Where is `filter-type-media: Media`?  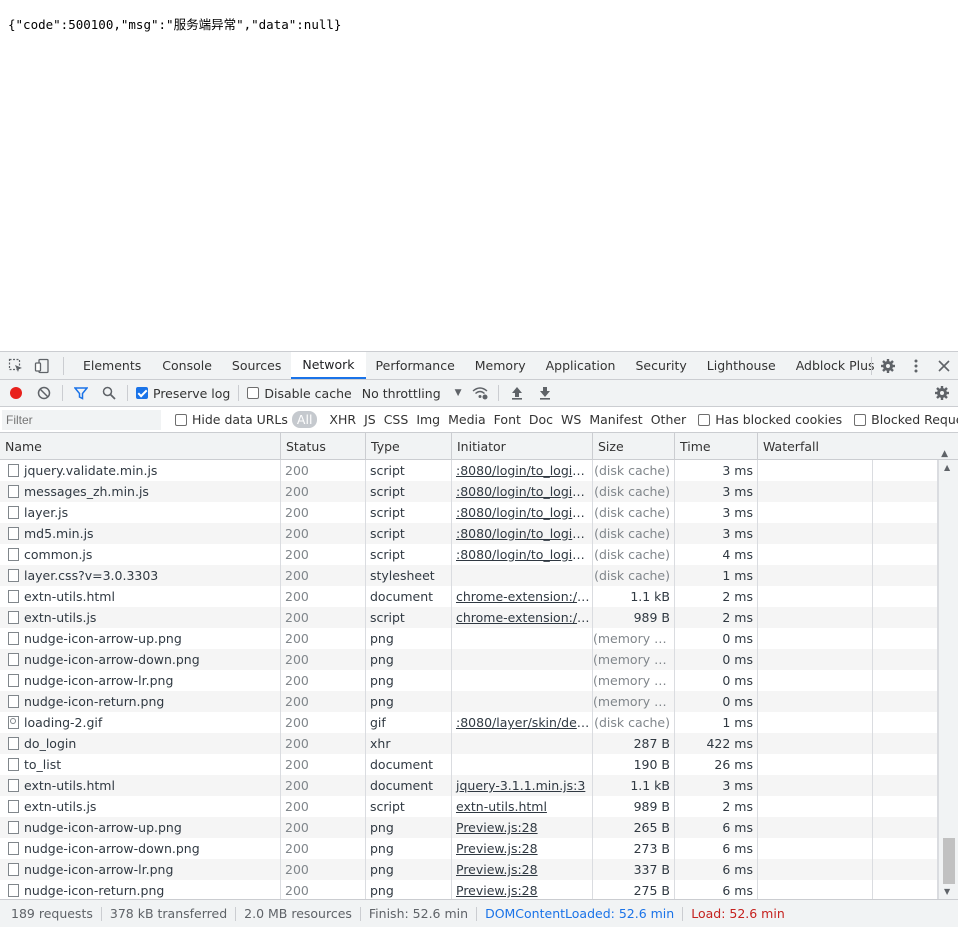
filter-type-media: Media is located at coordinates (467, 419).